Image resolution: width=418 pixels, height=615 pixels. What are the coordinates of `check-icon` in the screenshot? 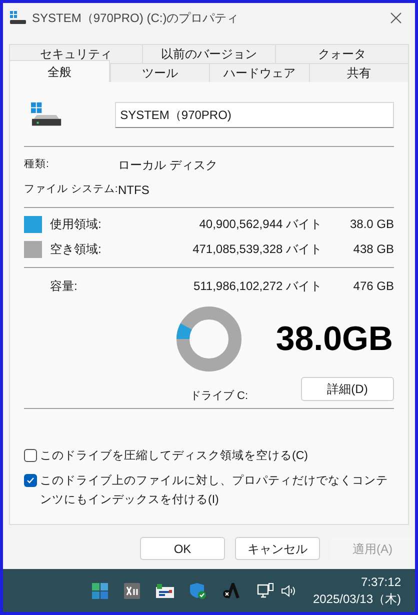 It's located at (30, 480).